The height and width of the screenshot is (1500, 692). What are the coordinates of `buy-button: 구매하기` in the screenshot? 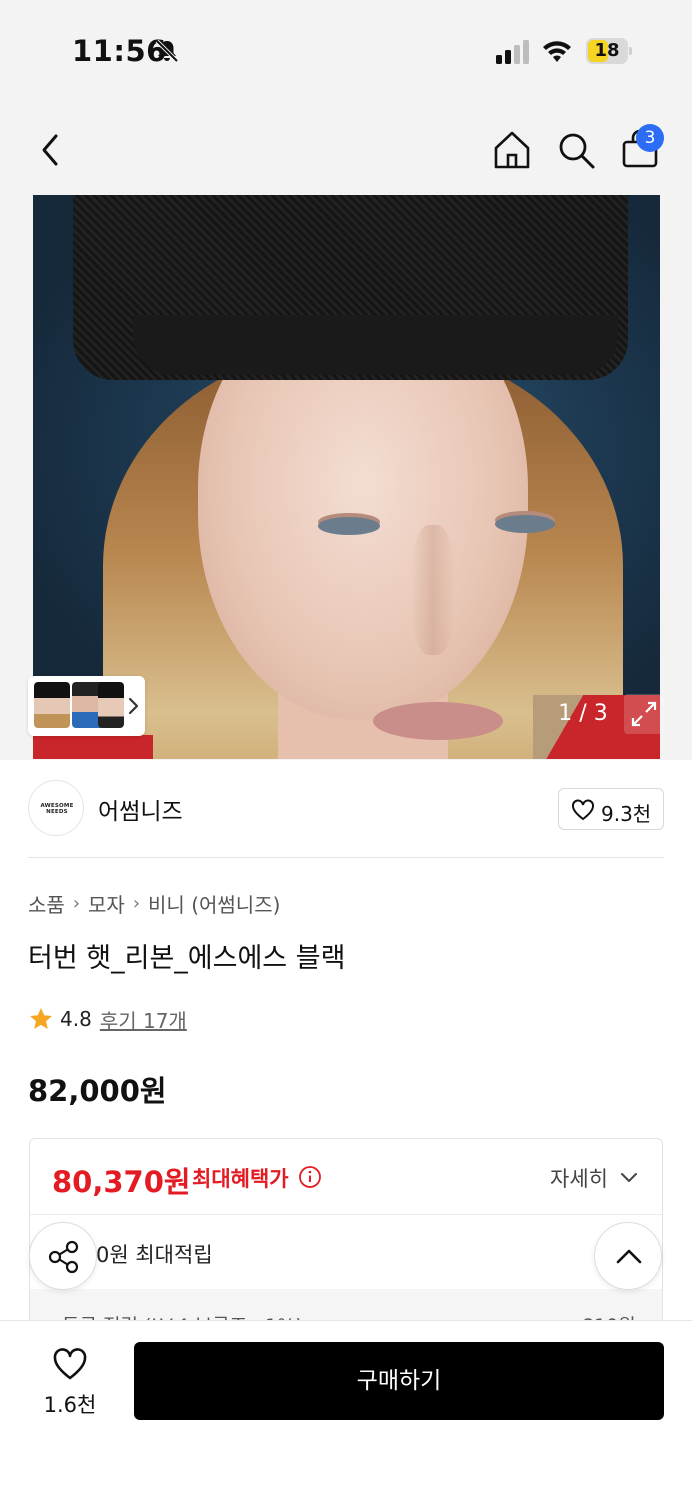 It's located at (399, 1381).